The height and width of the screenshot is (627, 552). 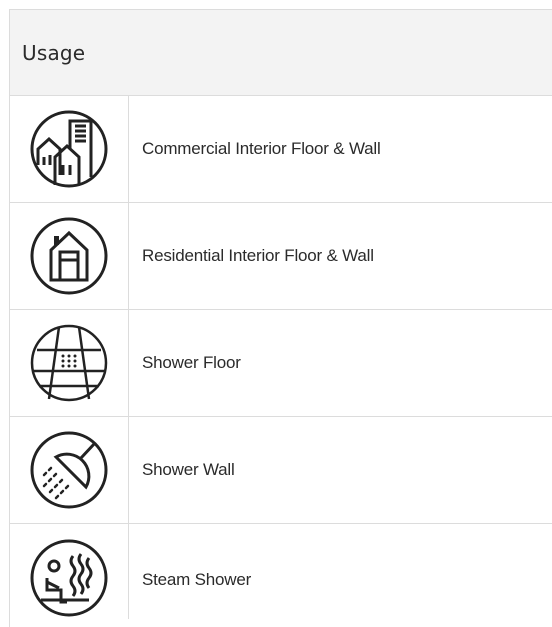 I want to click on residential-house-icon, so click(x=69, y=256).